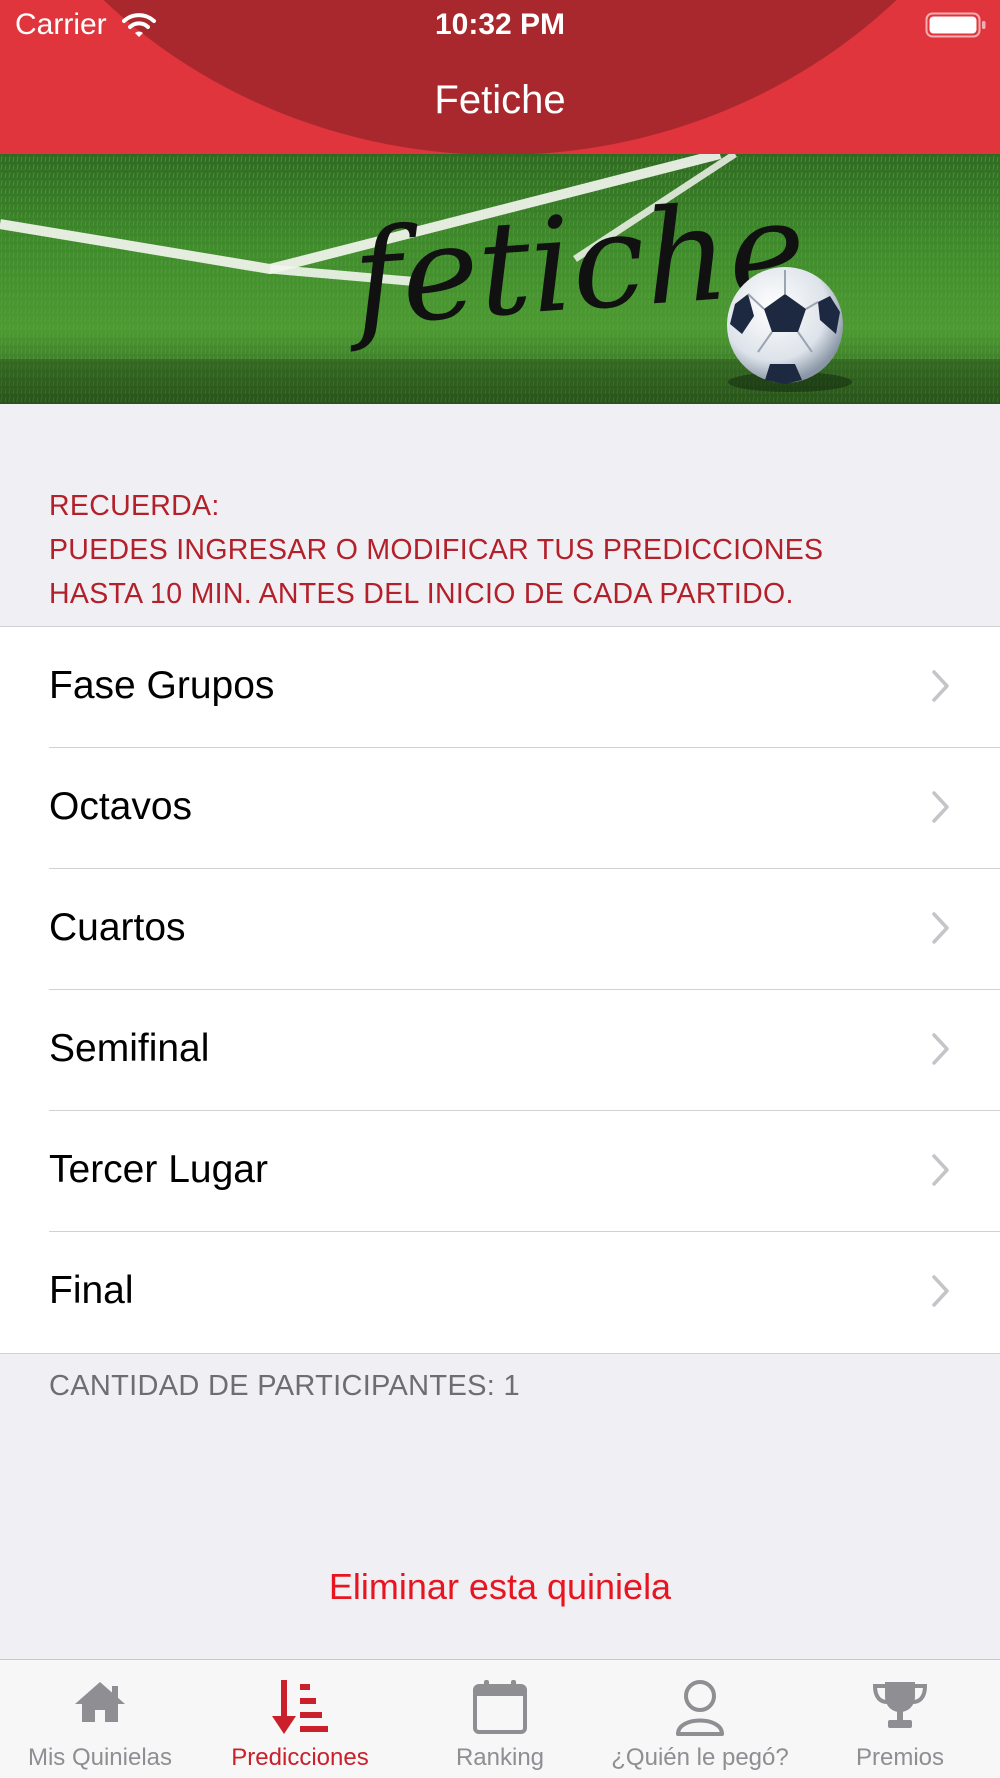 This screenshot has width=1000, height=1778. What do you see at coordinates (121, 806) in the screenshot?
I see `list-item-label: Octavos` at bounding box center [121, 806].